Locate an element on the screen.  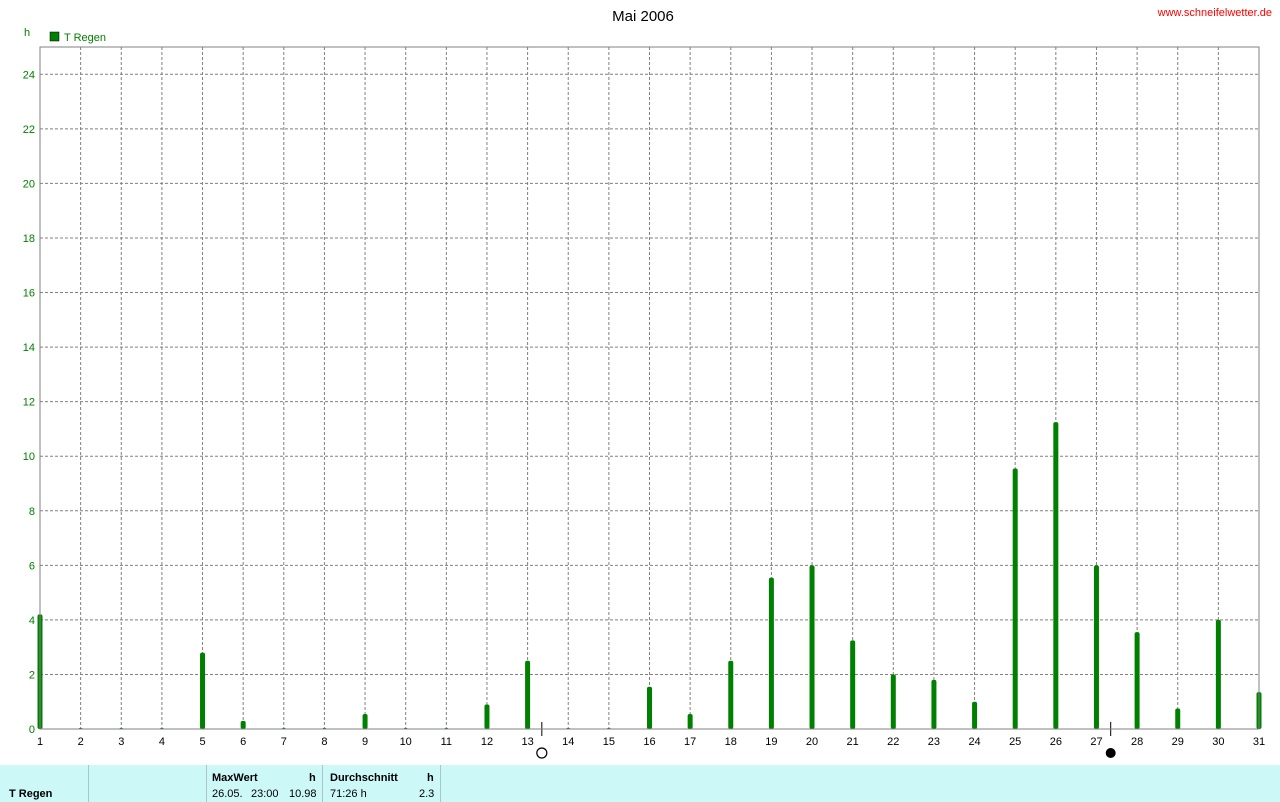
site-link: www.schneifelwetter.de is located at coordinates (1214, 13).